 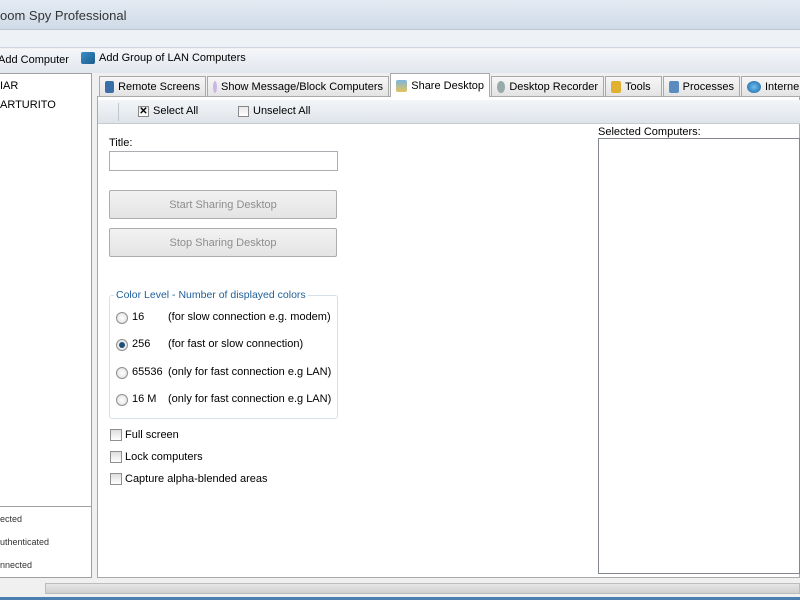 I want to click on unchecked-box-icon, so click(x=243, y=111).